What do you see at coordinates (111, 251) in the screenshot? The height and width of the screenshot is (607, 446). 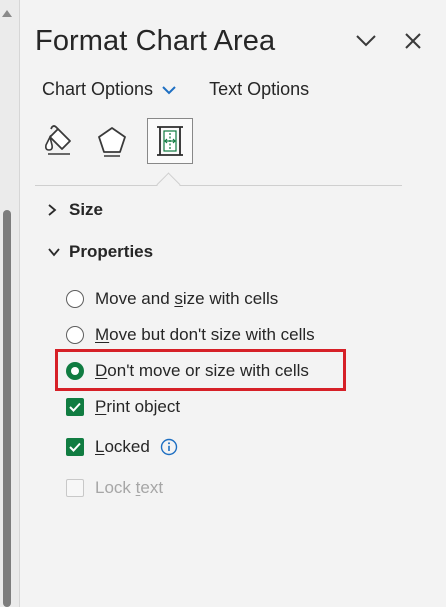 I see `section-properties-label: Properties` at bounding box center [111, 251].